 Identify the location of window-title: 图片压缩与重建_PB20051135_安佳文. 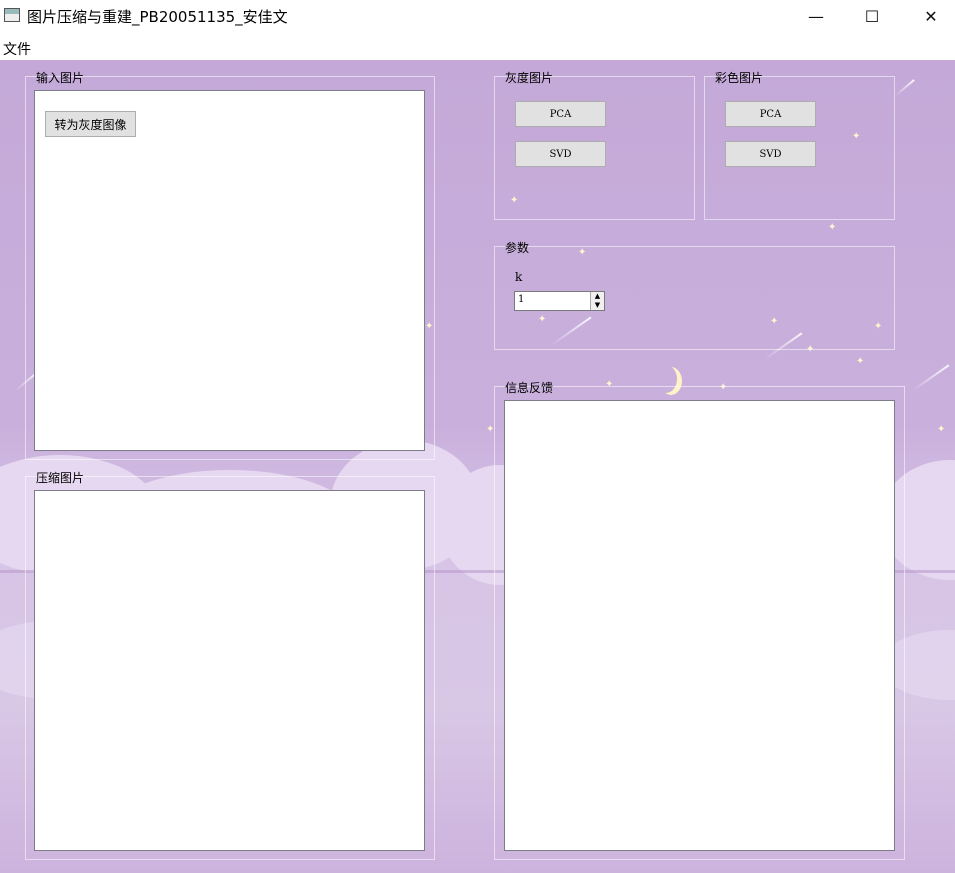
(157, 17).